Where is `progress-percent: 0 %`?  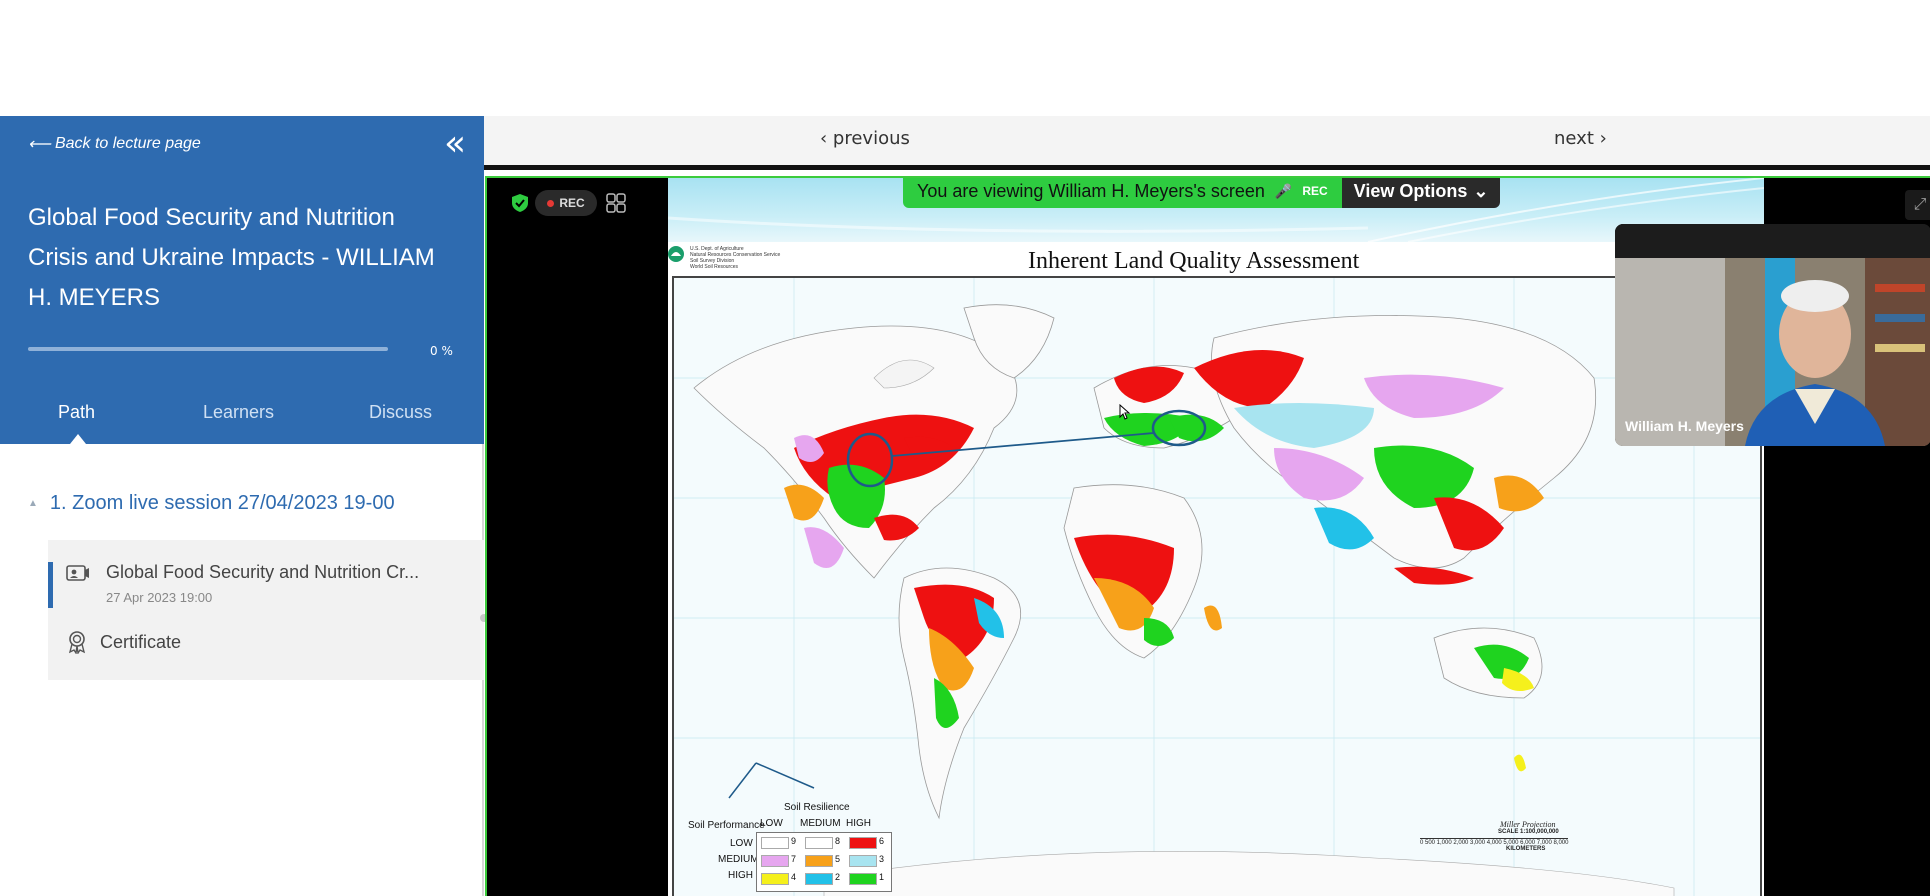
progress-percent: 0 % is located at coordinates (441, 351).